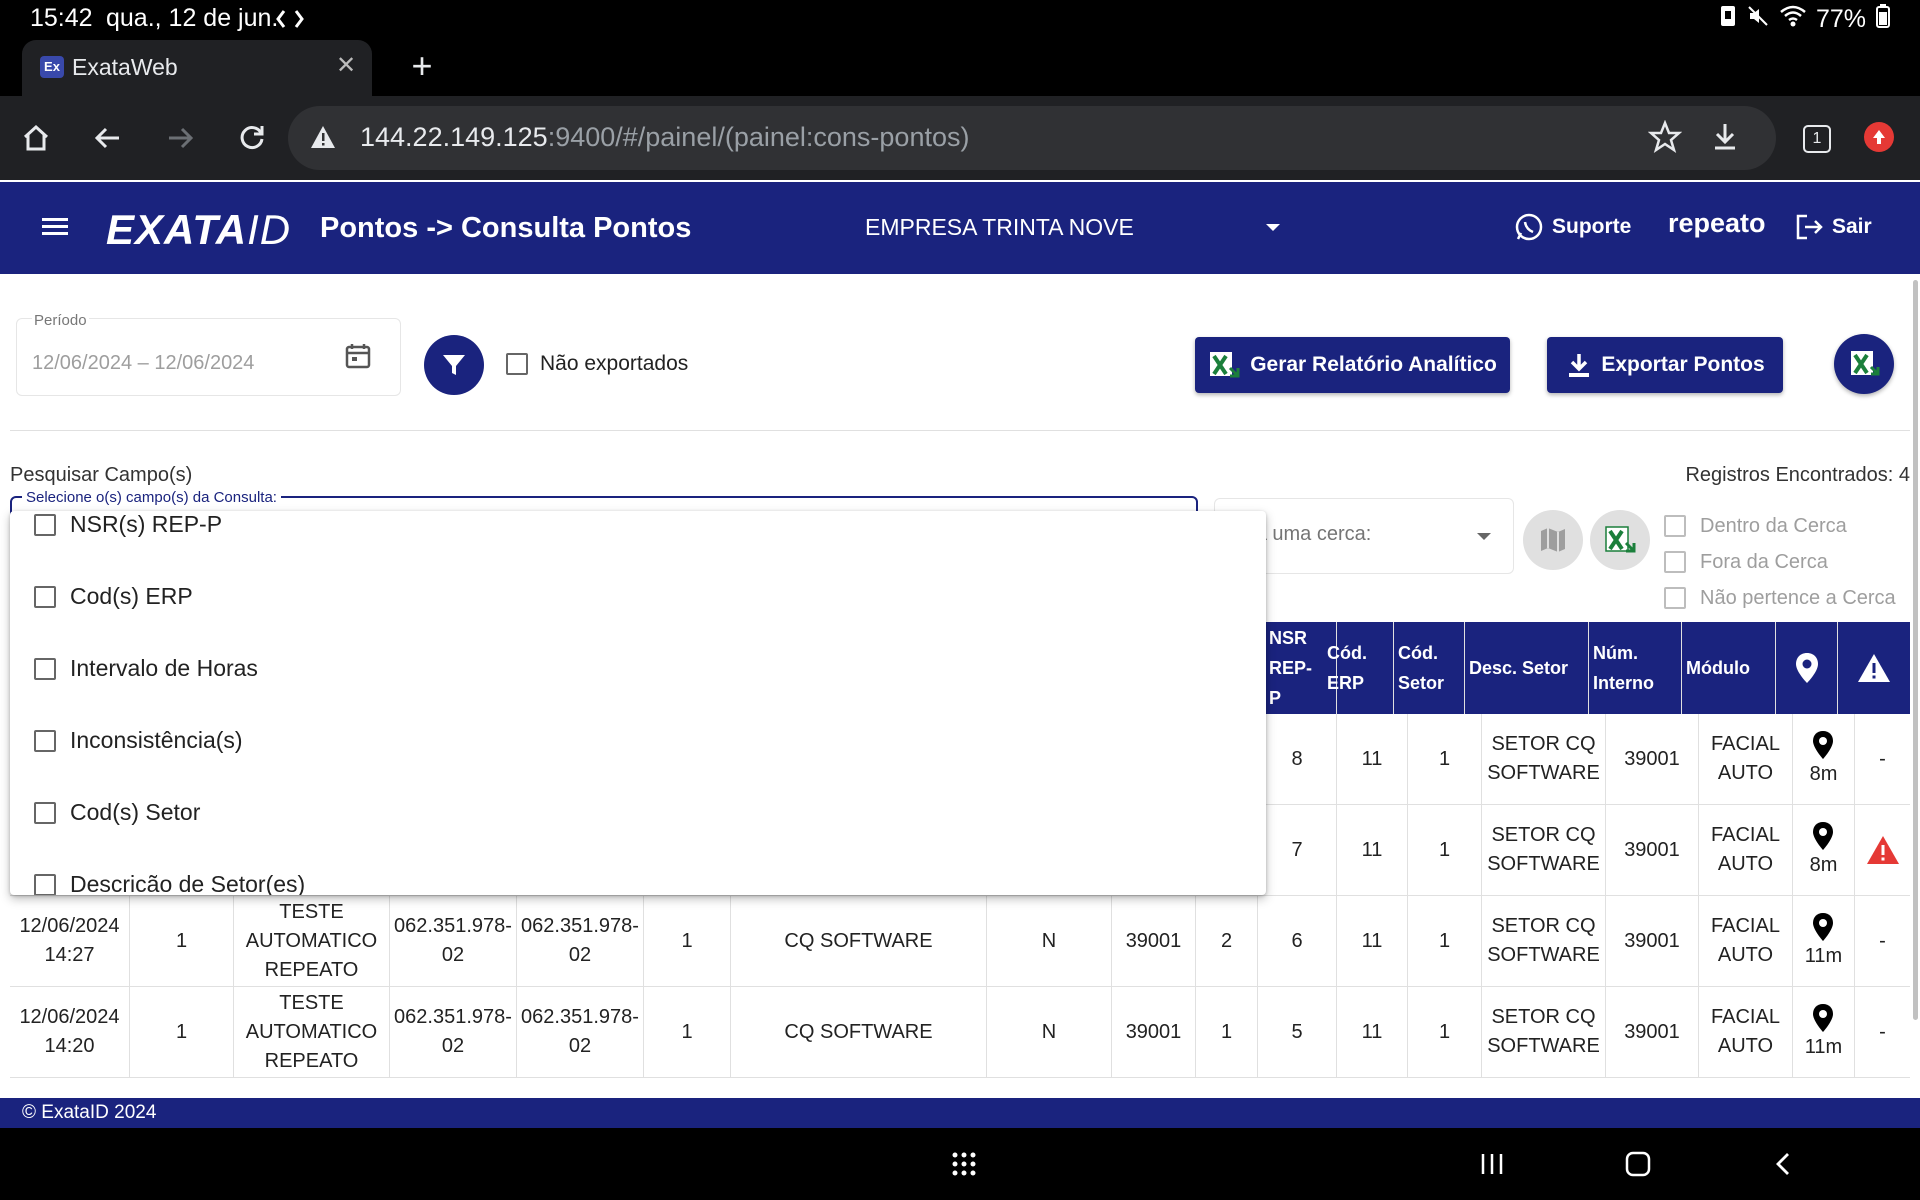 The width and height of the screenshot is (1920, 1200). I want to click on company-dropdown-arrow-icon, so click(1273, 227).